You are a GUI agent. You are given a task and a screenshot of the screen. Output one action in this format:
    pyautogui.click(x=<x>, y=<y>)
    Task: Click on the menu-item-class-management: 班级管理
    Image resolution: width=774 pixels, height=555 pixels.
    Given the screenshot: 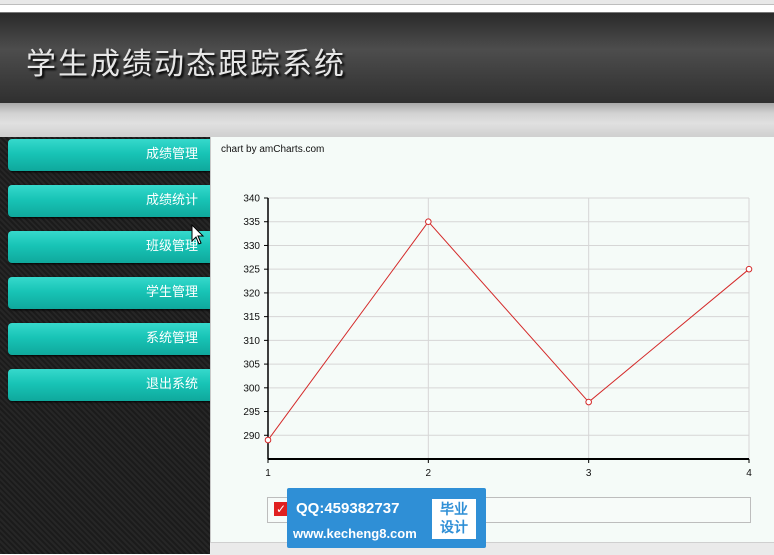 What is the action you would take?
    pyautogui.click(x=109, y=247)
    